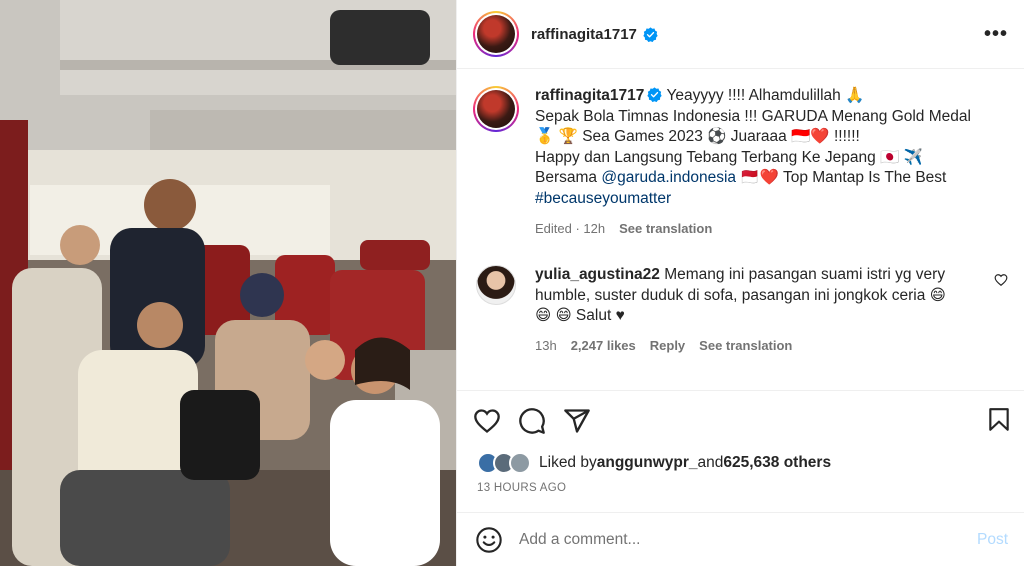  I want to click on header-username: raffinagita1717, so click(584, 34).